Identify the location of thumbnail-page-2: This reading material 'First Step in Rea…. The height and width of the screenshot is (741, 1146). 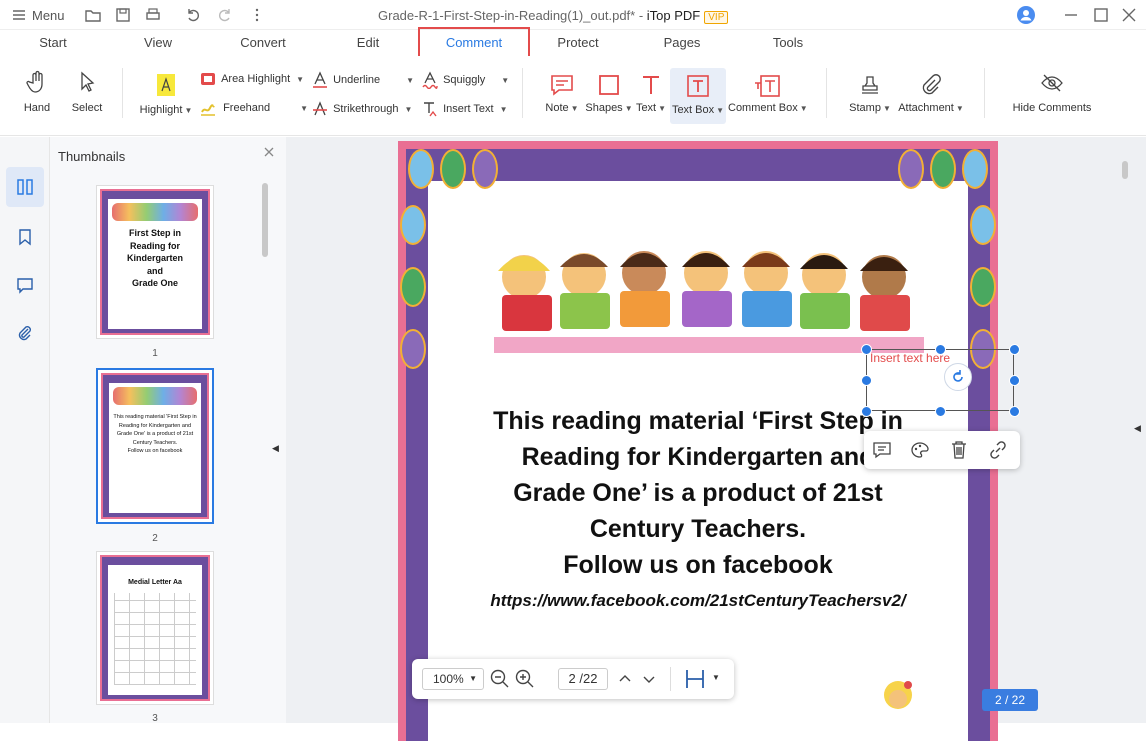
(155, 446).